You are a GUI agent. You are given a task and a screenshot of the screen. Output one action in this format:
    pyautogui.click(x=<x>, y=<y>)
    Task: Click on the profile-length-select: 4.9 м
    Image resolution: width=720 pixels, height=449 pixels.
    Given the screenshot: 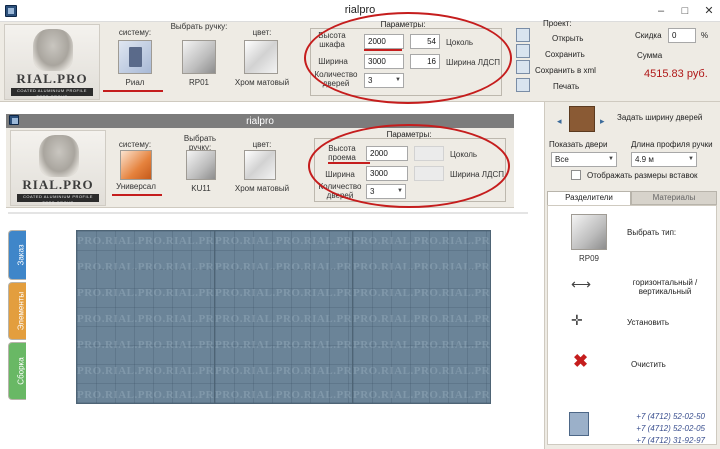 What is the action you would take?
    pyautogui.click(x=664, y=159)
    